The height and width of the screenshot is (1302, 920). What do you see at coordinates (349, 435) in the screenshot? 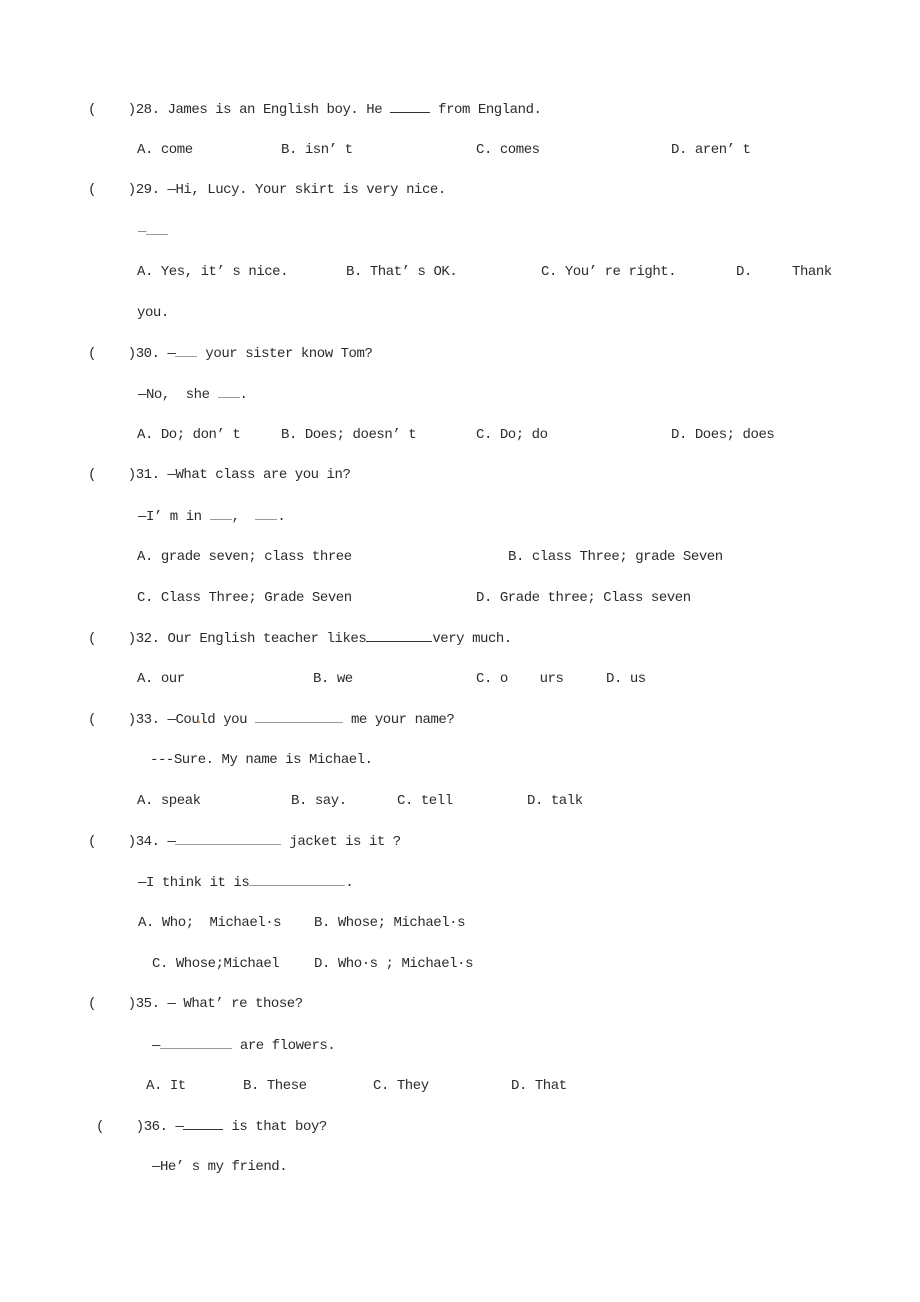
I see `option-b: B. Does; doesn’ t` at bounding box center [349, 435].